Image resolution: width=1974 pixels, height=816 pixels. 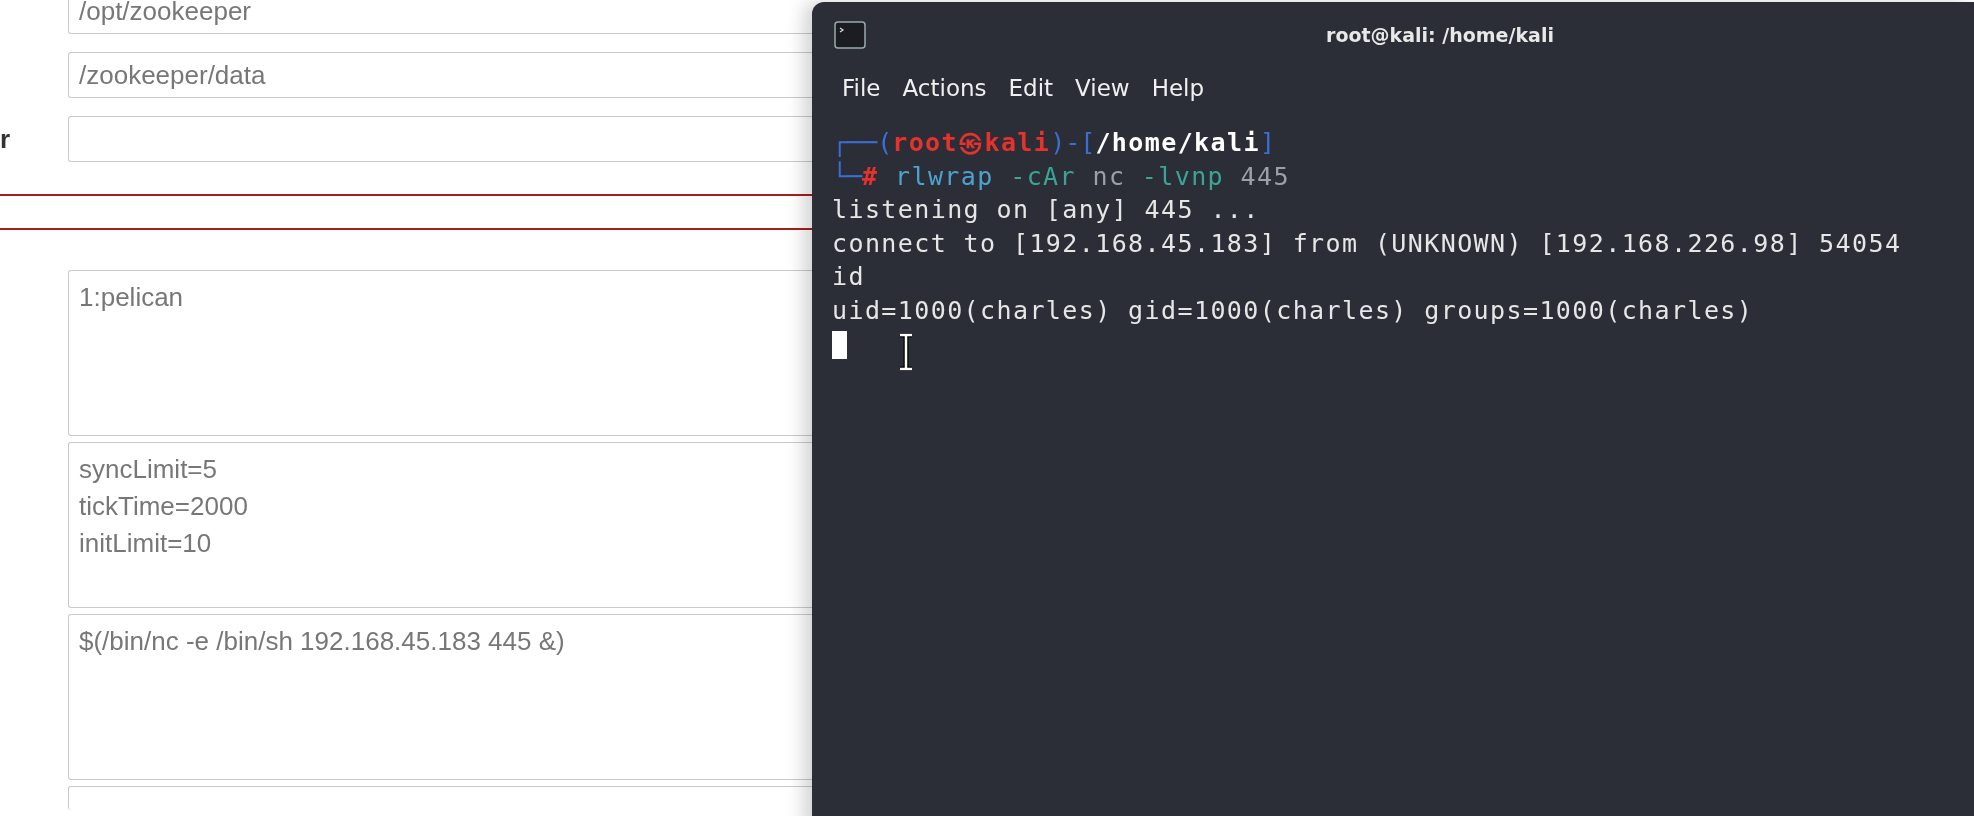 What do you see at coordinates (1102, 88) in the screenshot?
I see `menu-item: View` at bounding box center [1102, 88].